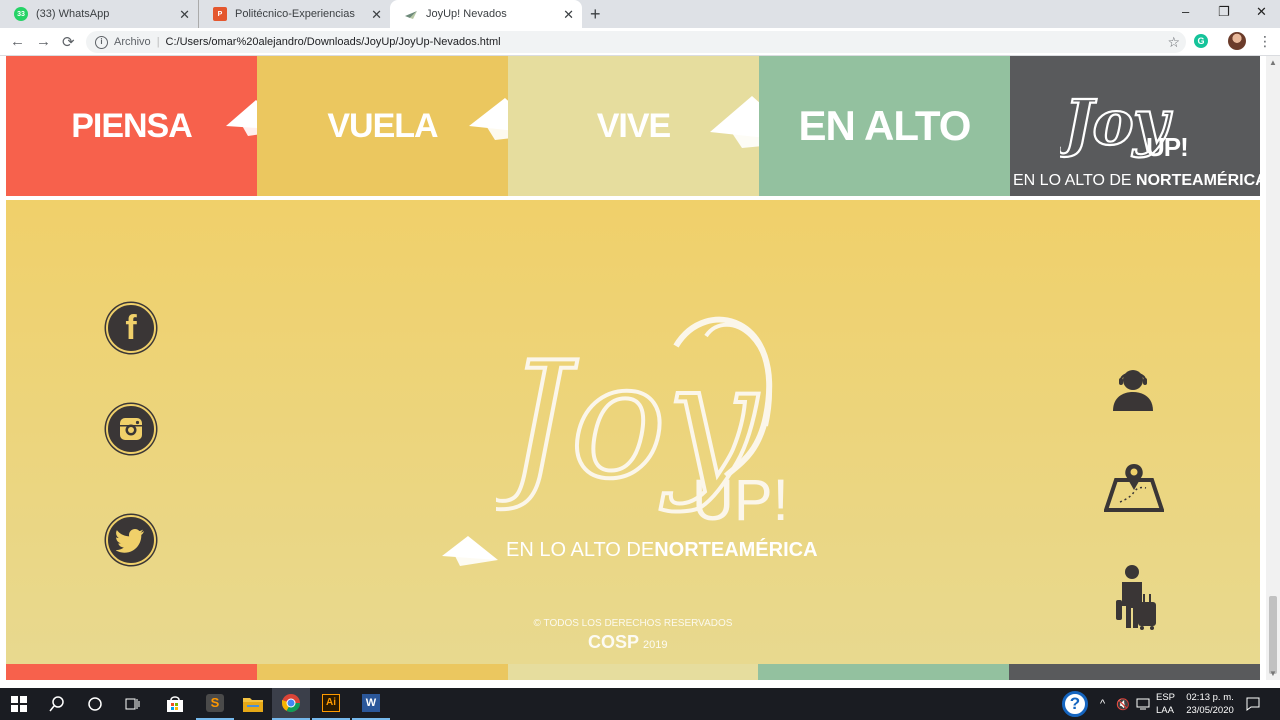 Image resolution: width=1280 pixels, height=720 pixels. I want to click on reload-button: ⟳, so click(68, 42).